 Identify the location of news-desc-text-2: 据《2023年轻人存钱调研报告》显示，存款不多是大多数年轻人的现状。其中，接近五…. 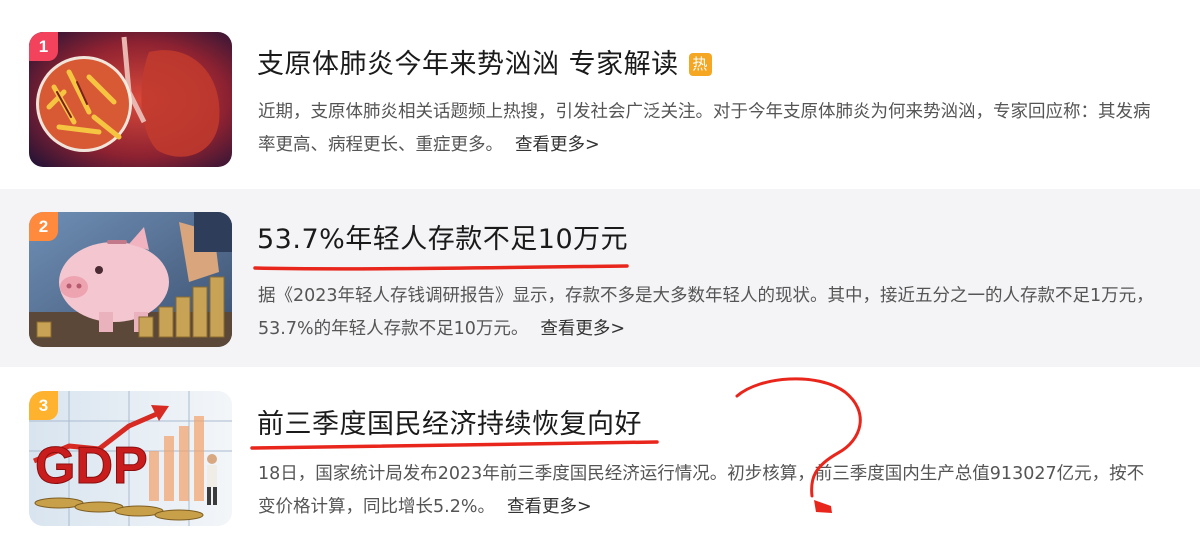
(706, 312).